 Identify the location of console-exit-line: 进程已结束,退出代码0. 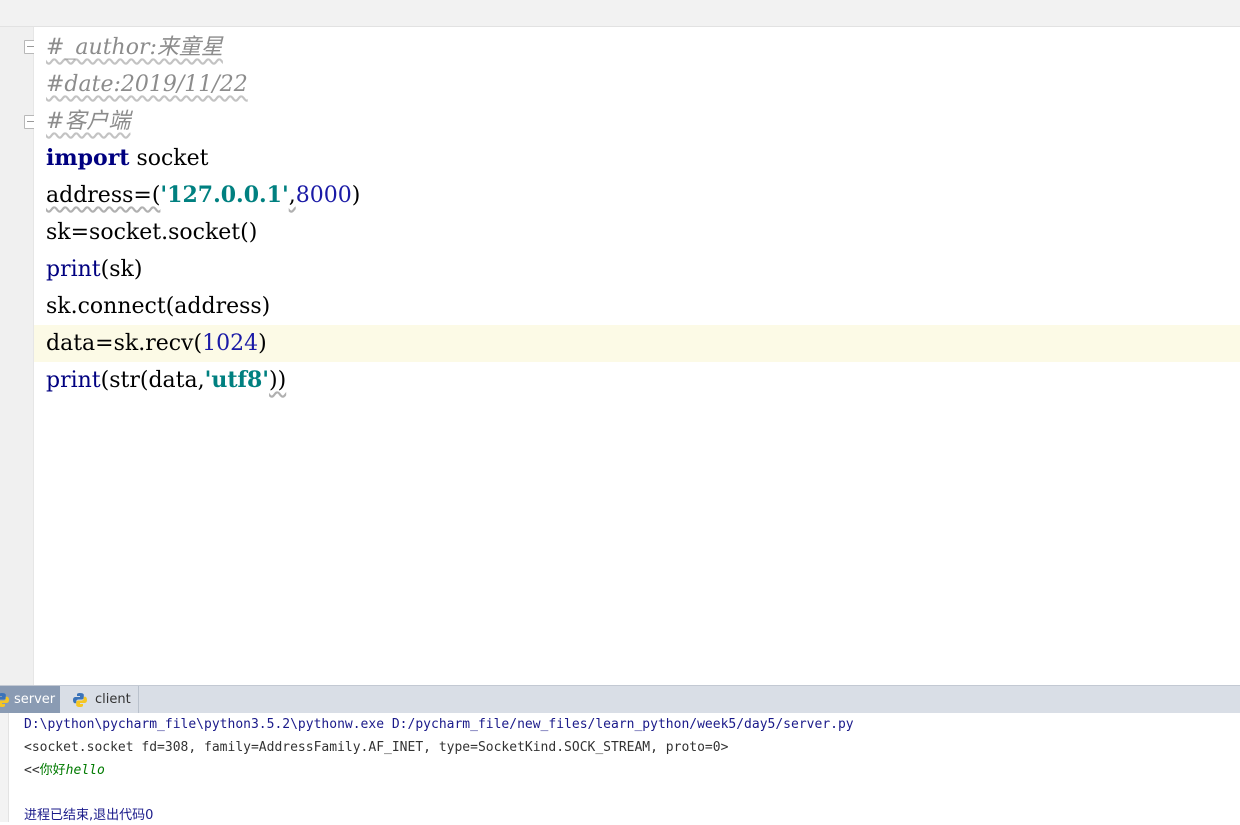
(89, 815).